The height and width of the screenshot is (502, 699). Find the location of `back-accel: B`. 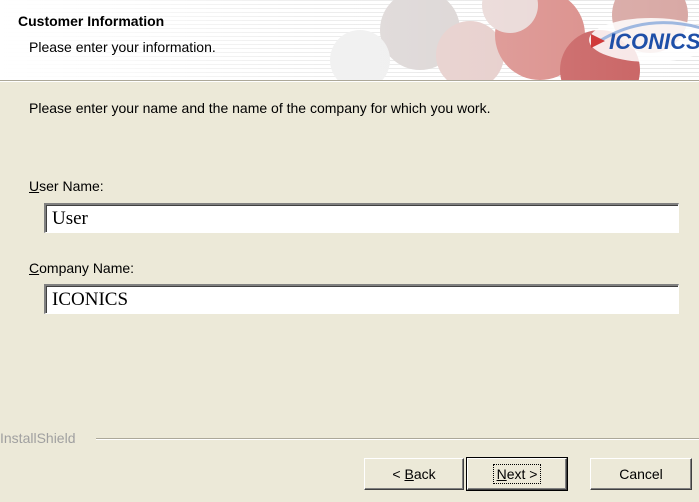

back-accel: B is located at coordinates (409, 474).